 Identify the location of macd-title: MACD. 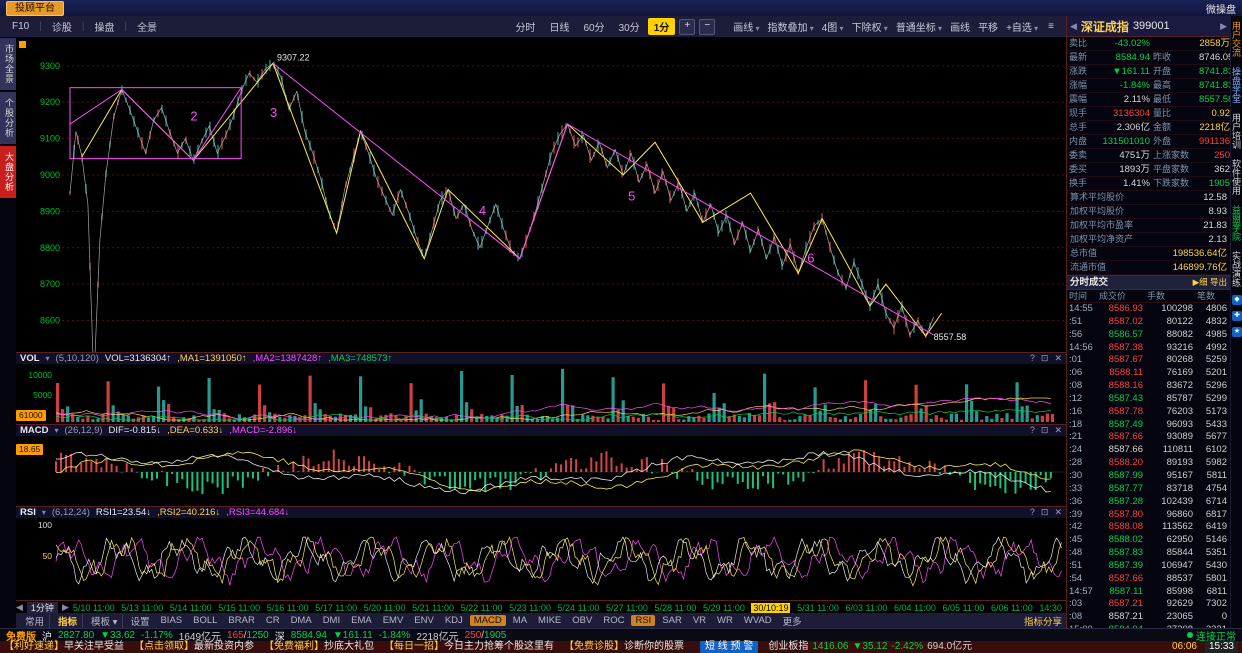
(34, 430).